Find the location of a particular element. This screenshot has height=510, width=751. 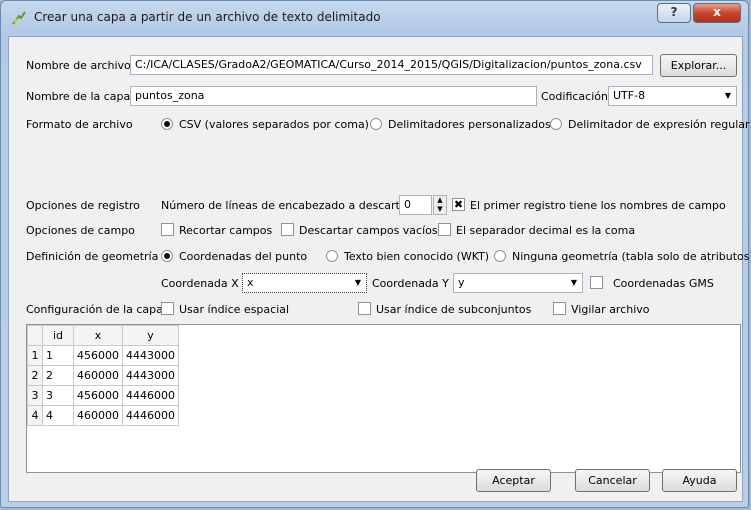

format-custom-label: Delimitadores personalizados is located at coordinates (469, 124).